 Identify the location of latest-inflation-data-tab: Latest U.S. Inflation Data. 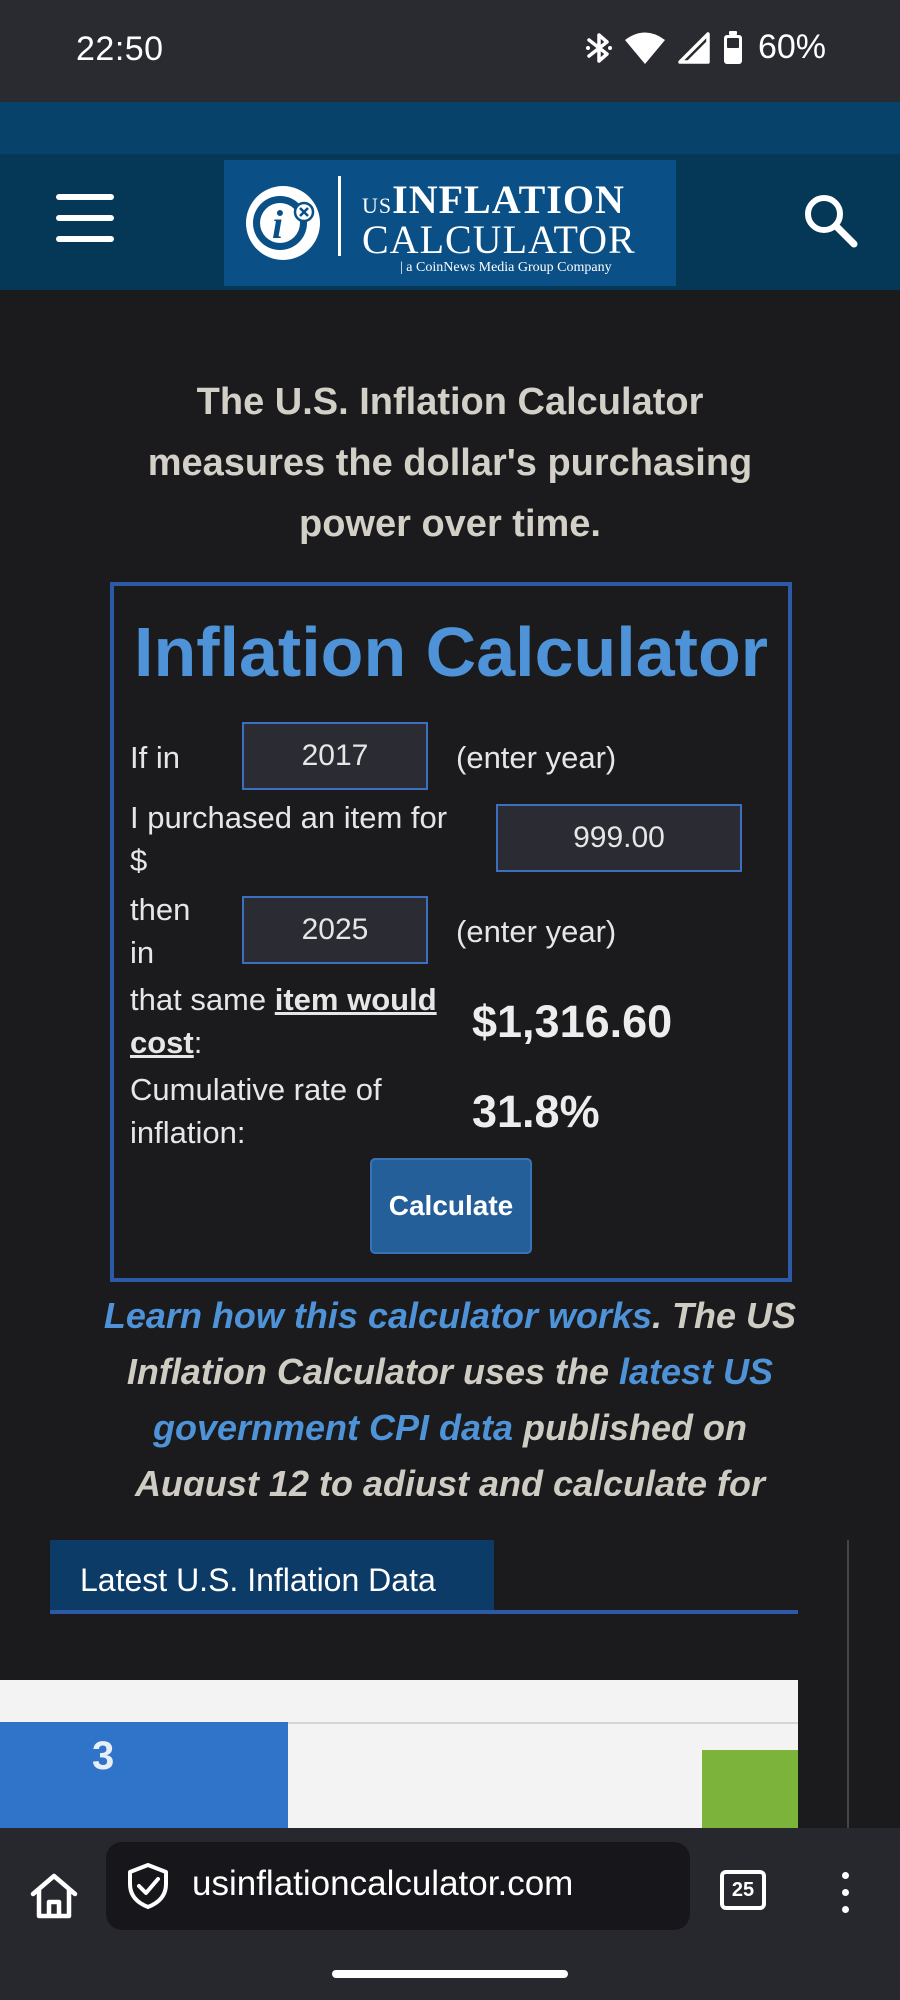
(272, 1576).